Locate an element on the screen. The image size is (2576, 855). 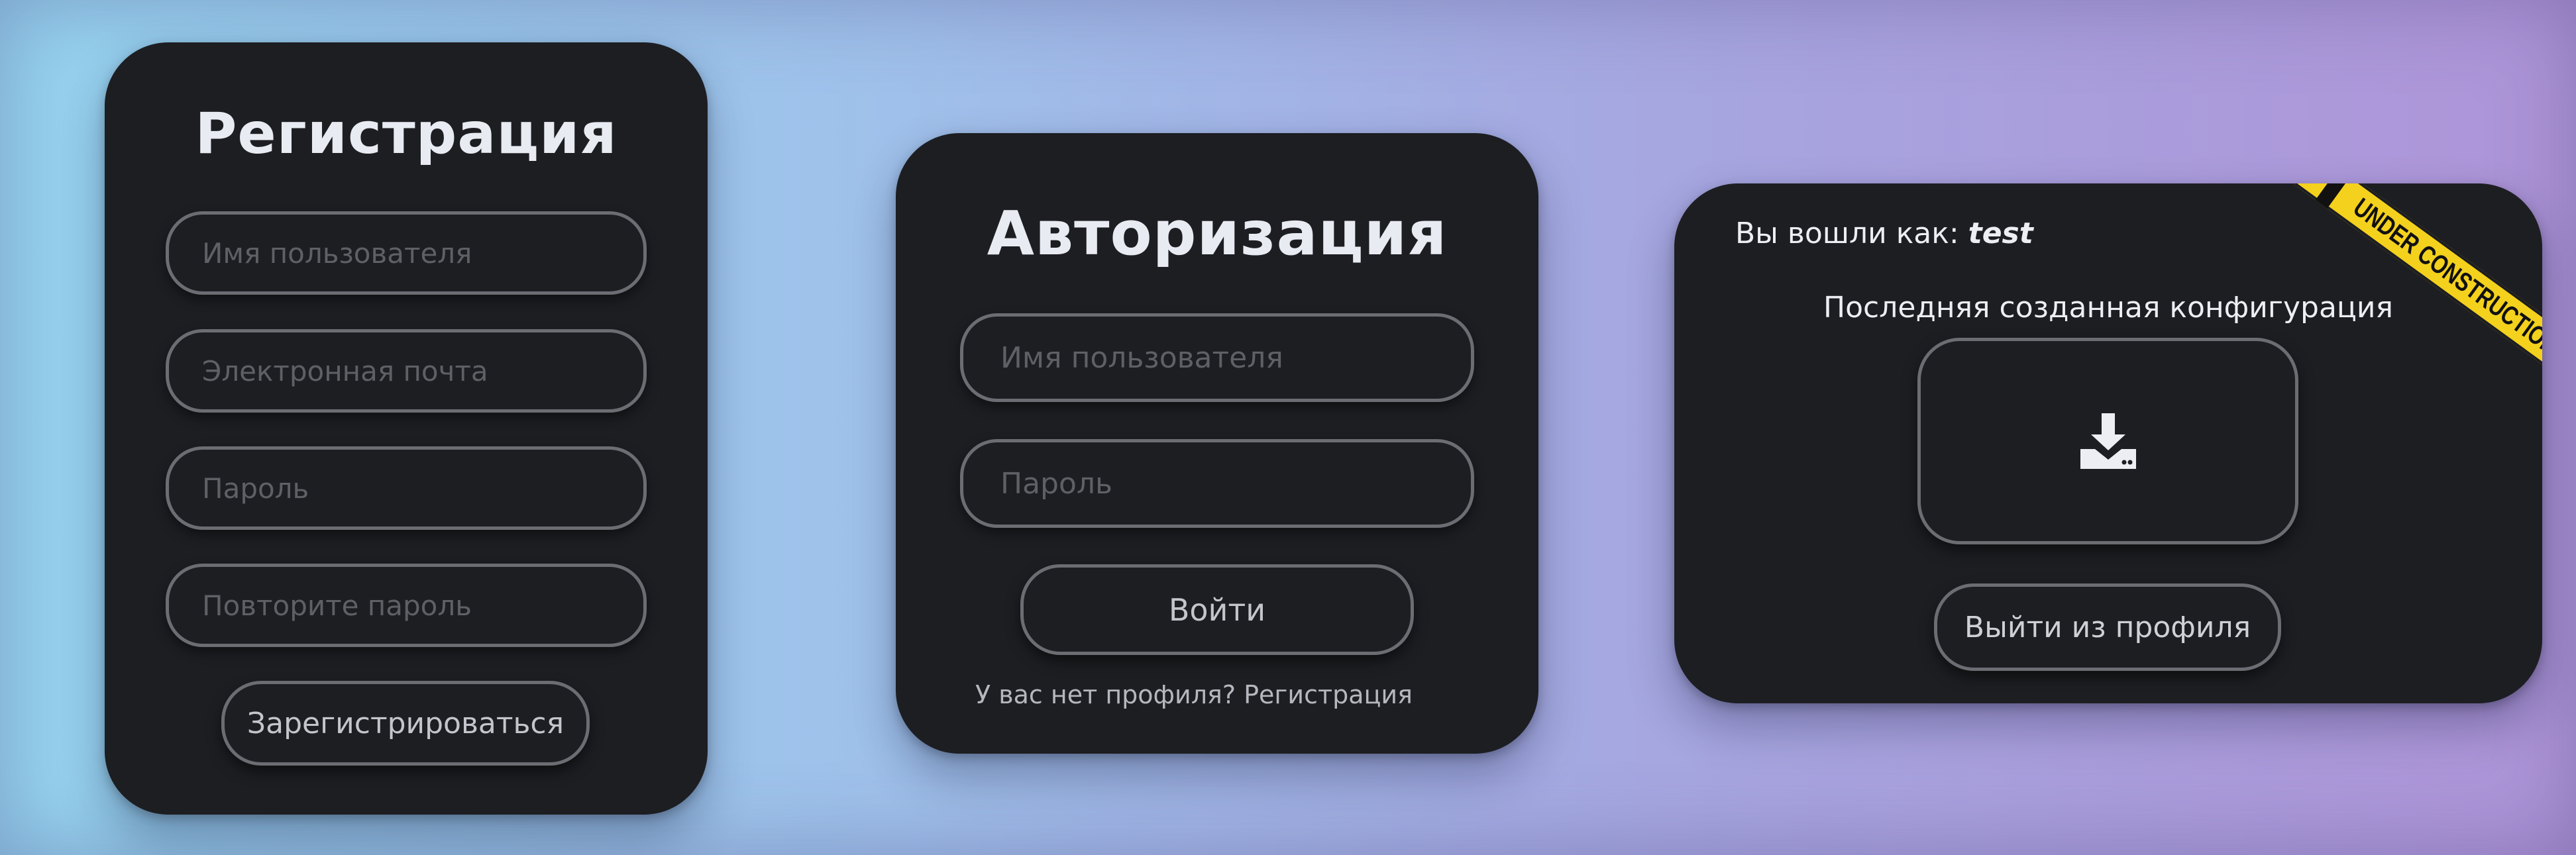
register-repeat-password-input is located at coordinates (406, 606).